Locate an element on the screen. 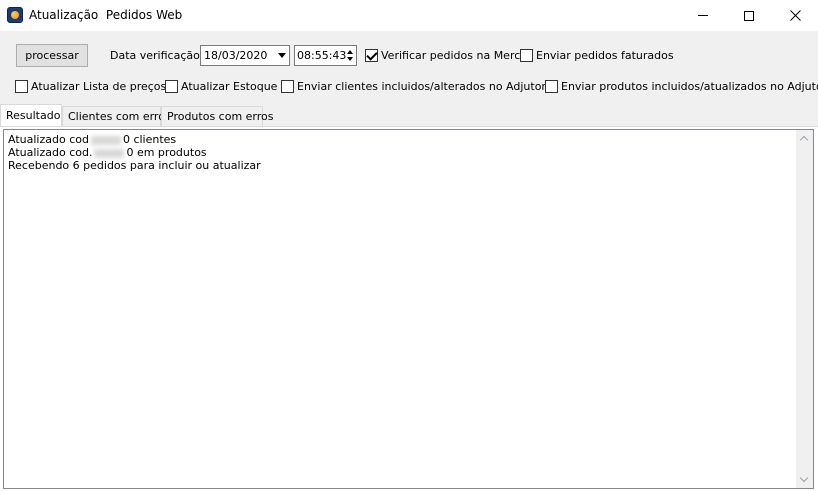 The width and height of the screenshot is (818, 491). time-picker: 08:55:43 is located at coordinates (325, 55).